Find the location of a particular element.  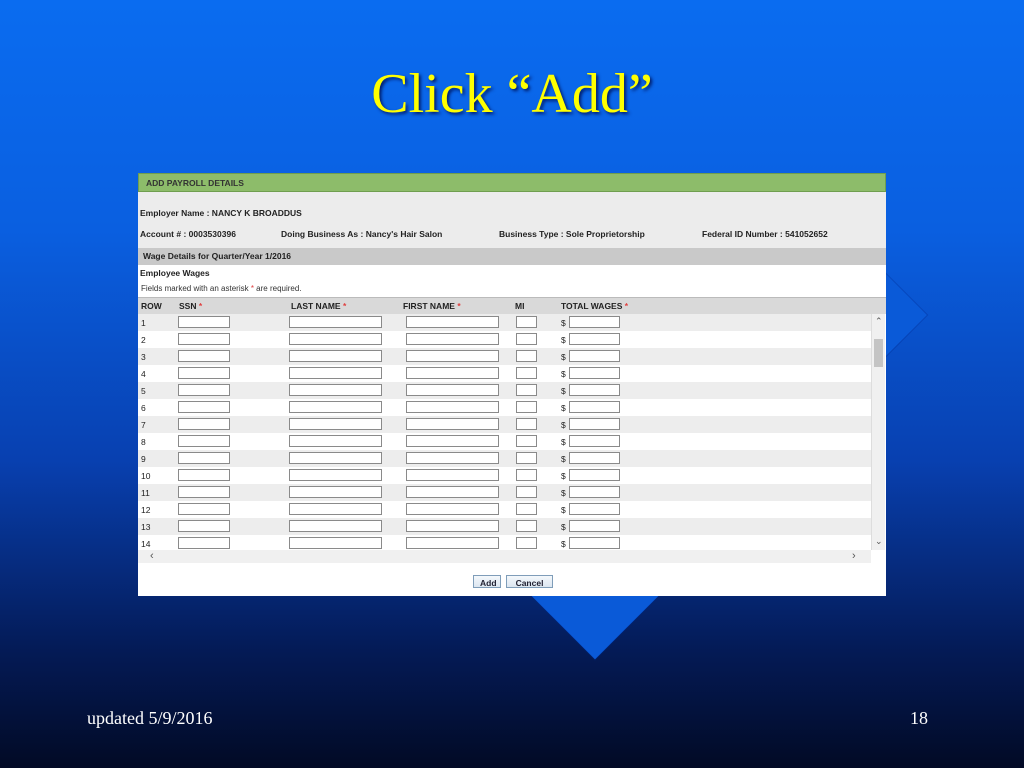

row-number: 6 is located at coordinates (143, 408).